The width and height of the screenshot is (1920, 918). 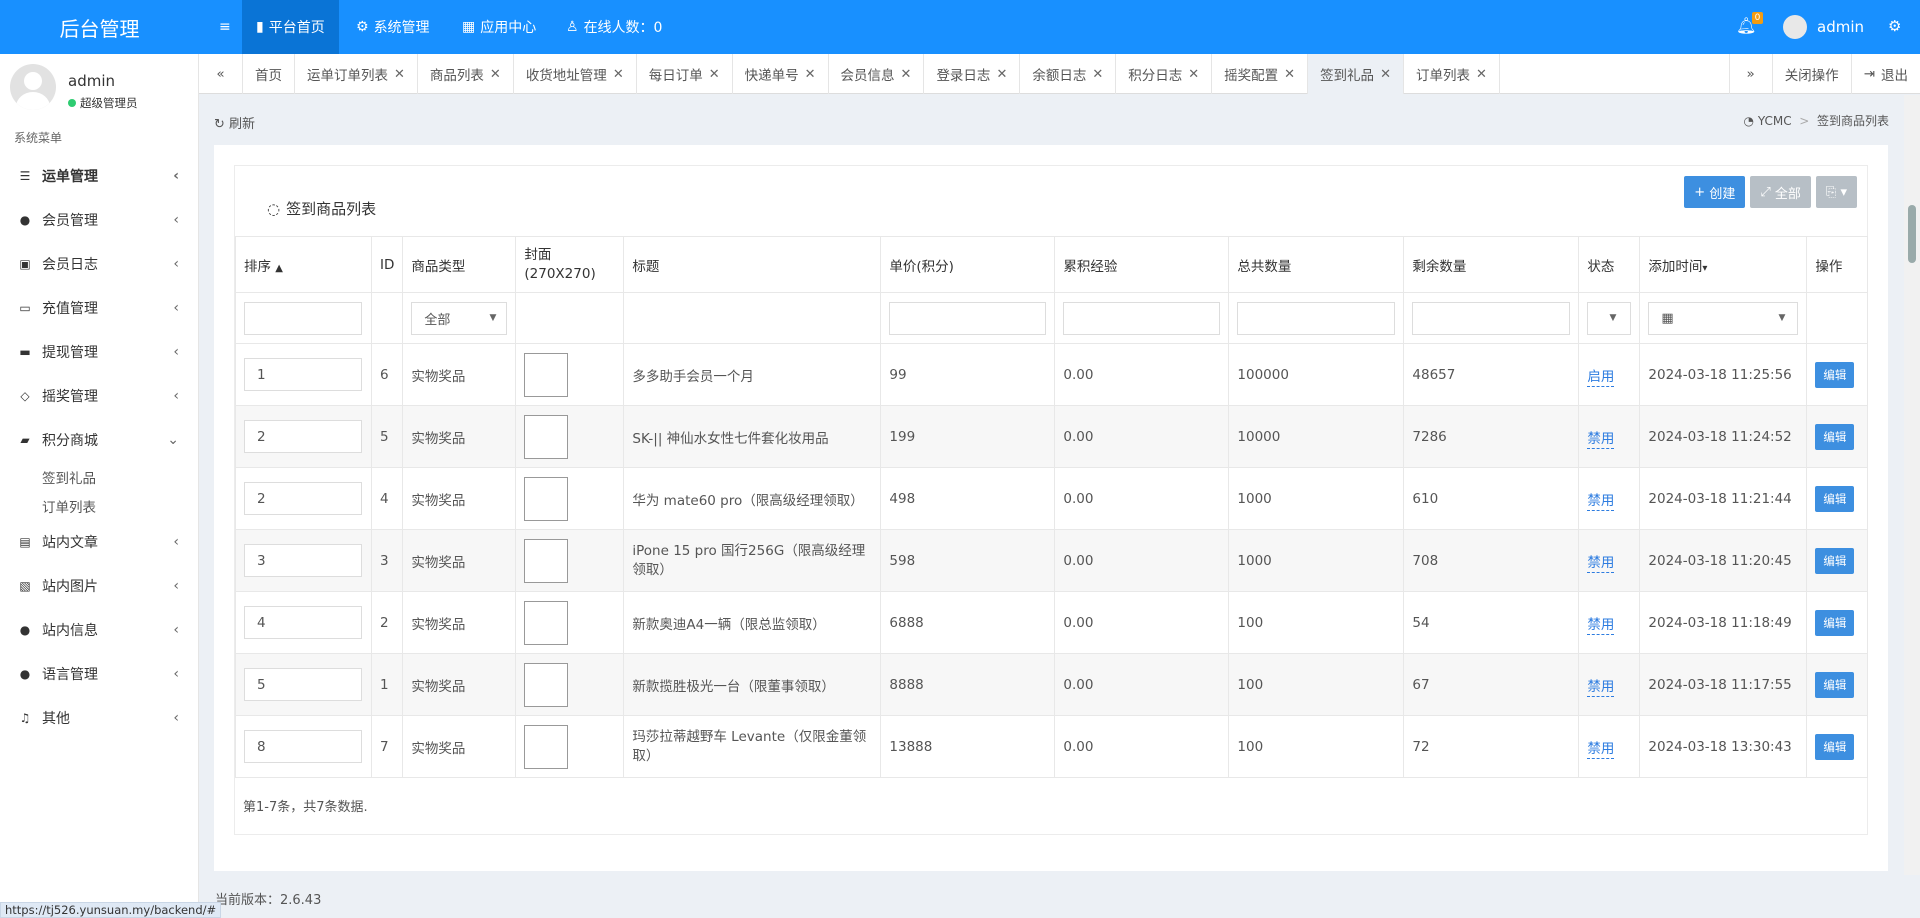 I want to click on logout-button: ⇥ 退出, so click(x=1886, y=74).